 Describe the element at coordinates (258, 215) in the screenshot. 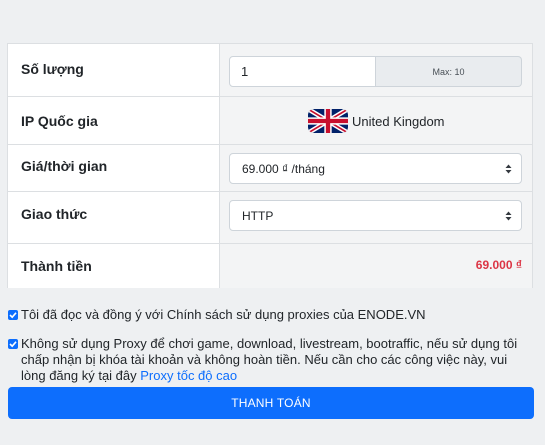

I see `protocol-value: HTTP` at that location.